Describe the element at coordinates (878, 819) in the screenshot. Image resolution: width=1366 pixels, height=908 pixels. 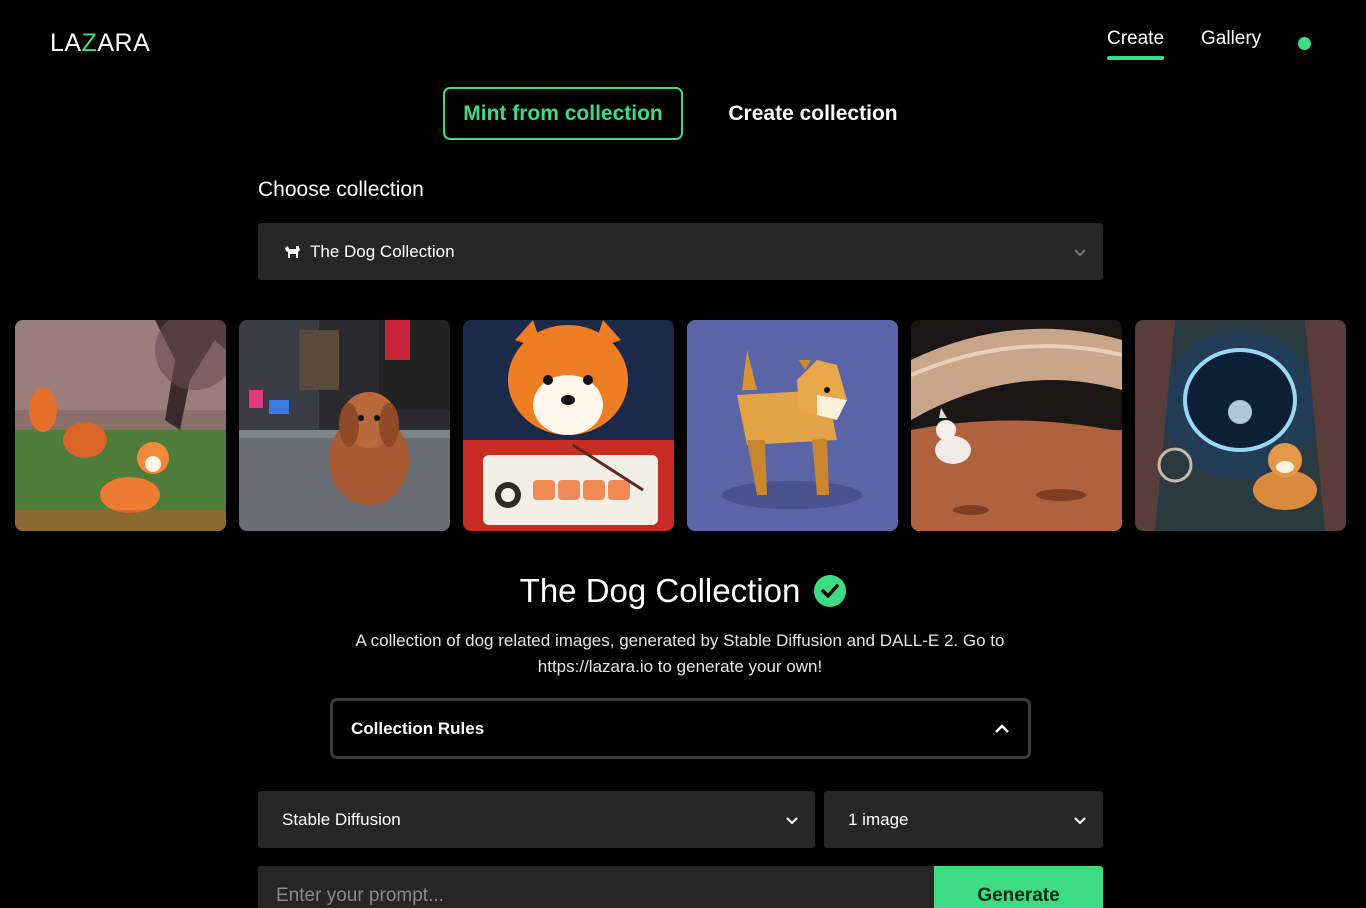
I see `image-count-value: 1 image` at that location.